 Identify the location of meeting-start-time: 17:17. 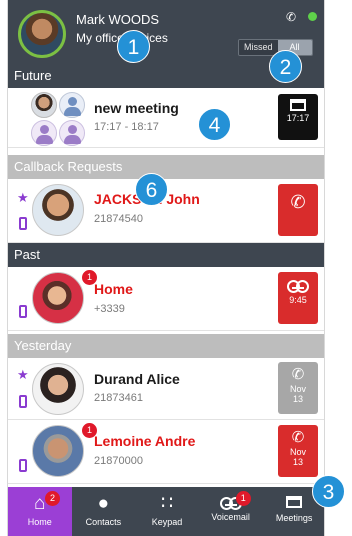
(298, 118).